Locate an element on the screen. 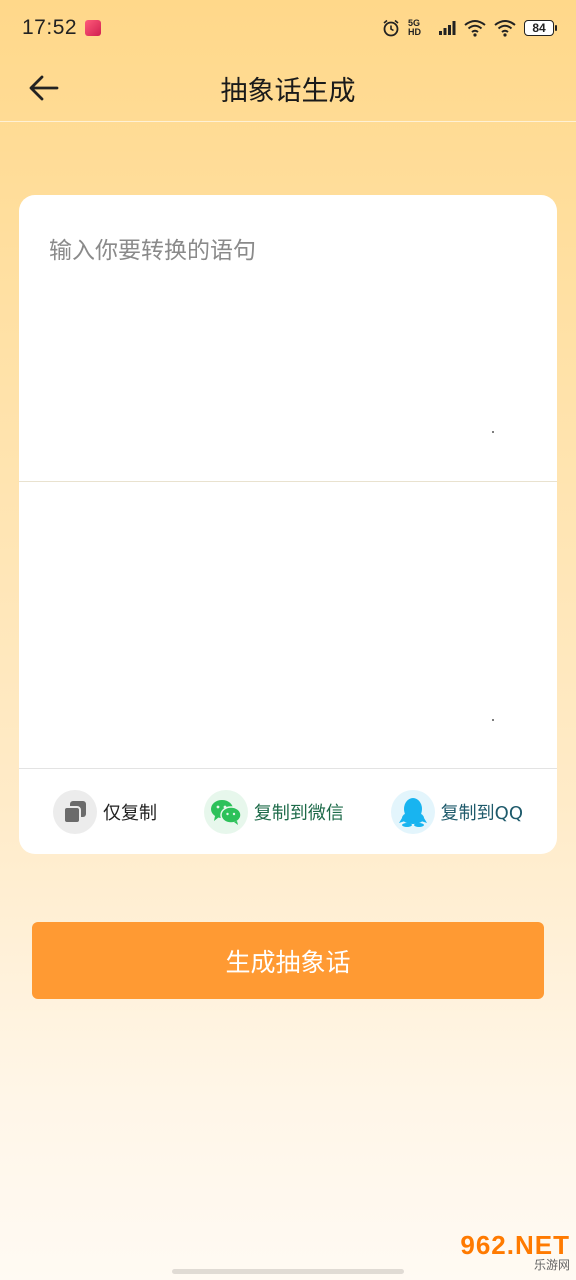  back-button is located at coordinates (44, 88).